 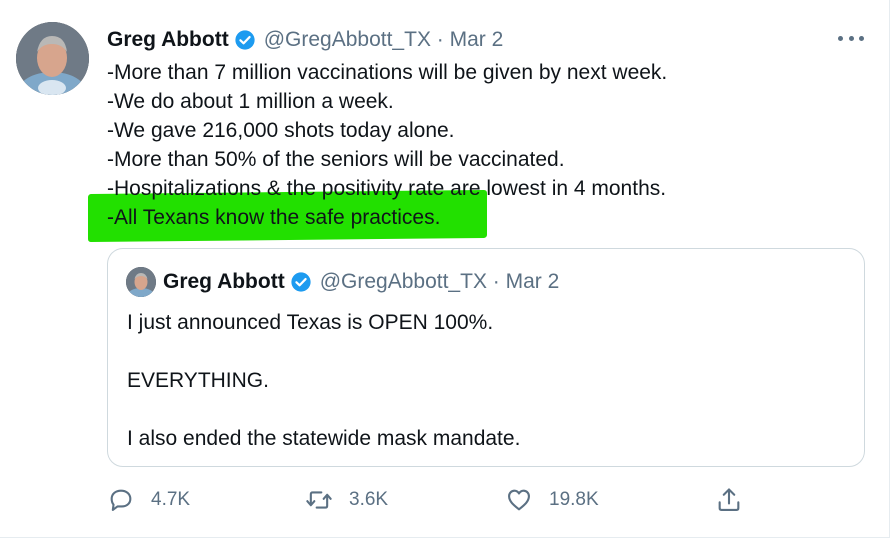 What do you see at coordinates (574, 499) in the screenshot?
I see `like-count: 19.8K` at bounding box center [574, 499].